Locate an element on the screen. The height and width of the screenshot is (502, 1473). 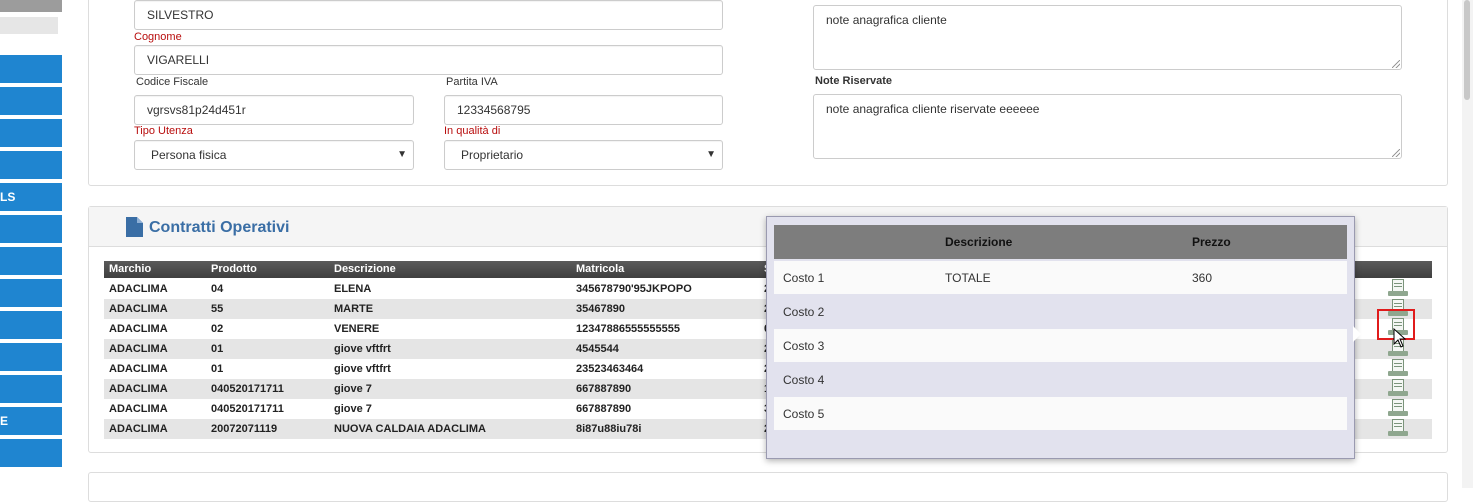
vat-label: Partita IVA is located at coordinates (472, 82).